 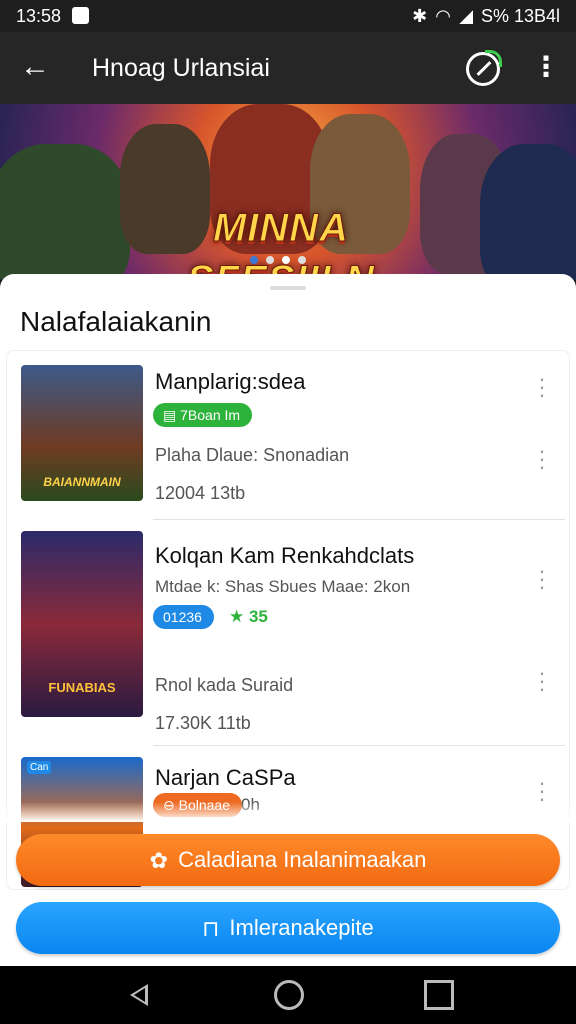 I want to click on secondary-action-button: ⊓ Imleranakepite, so click(x=288, y=928).